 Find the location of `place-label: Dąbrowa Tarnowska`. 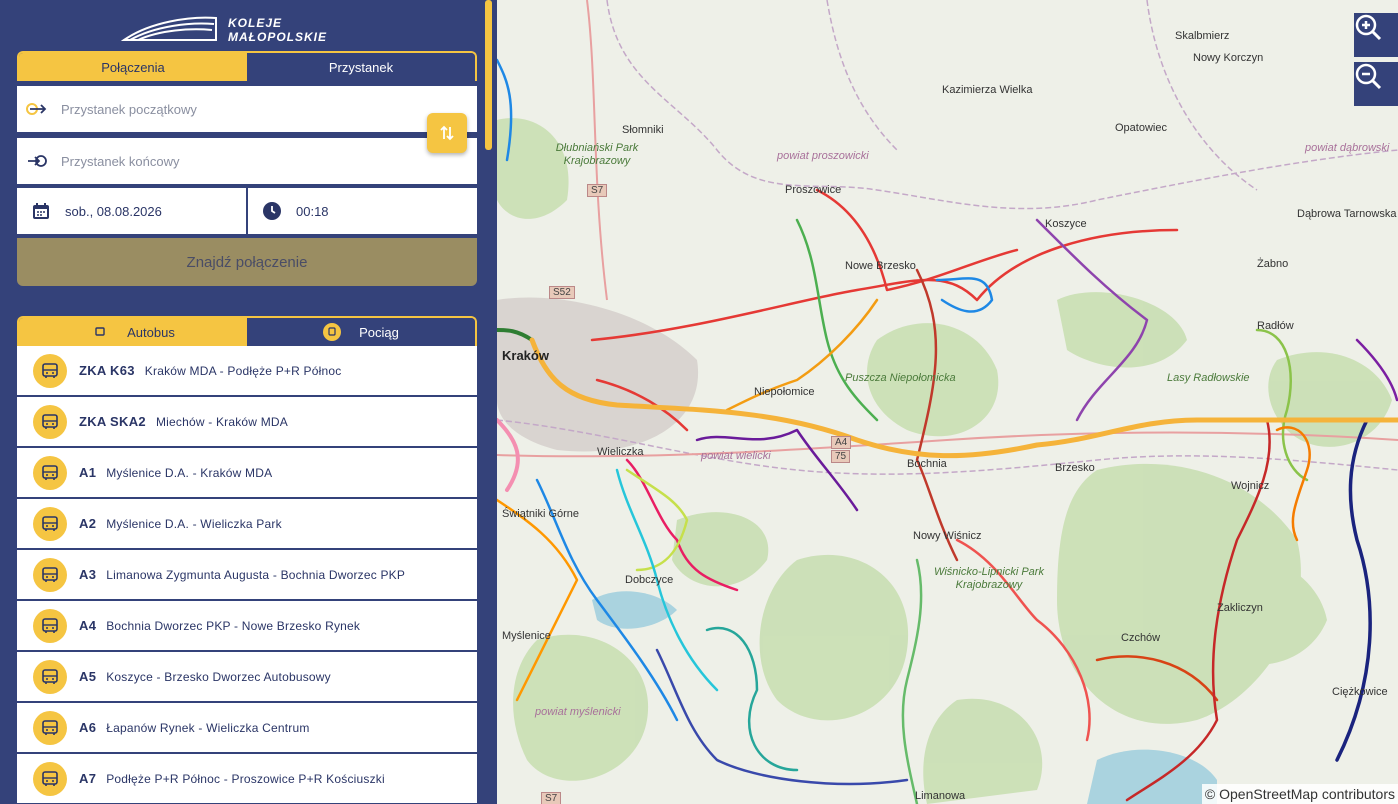

place-label: Dąbrowa Tarnowska is located at coordinates (1347, 214).